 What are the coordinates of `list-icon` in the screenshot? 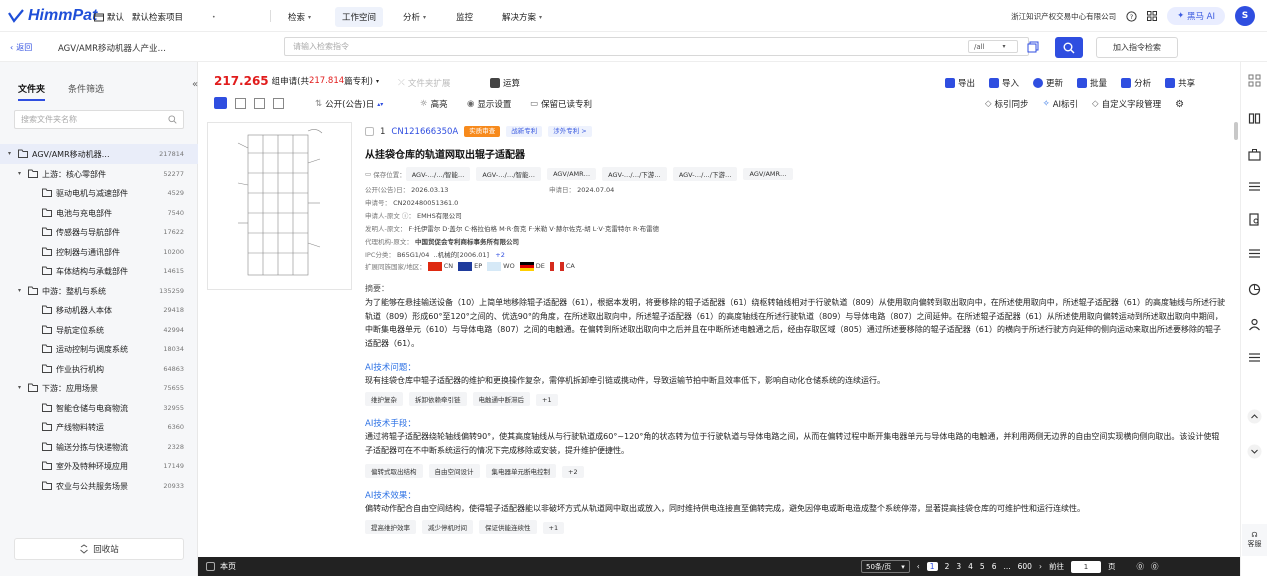 It's located at (1254, 253).